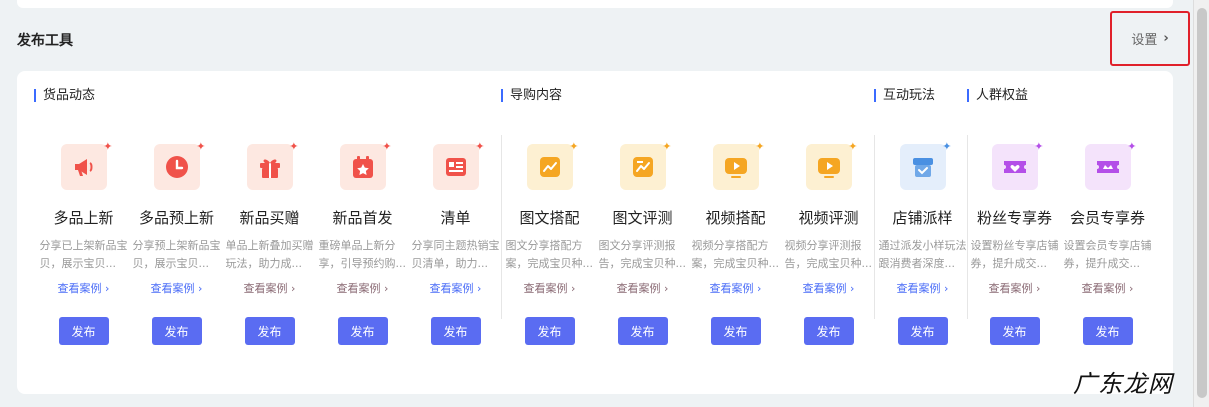 Image resolution: width=1209 pixels, height=407 pixels. Describe the element at coordinates (925, 165) in the screenshot. I see `sample-box-icon: ✦` at that location.